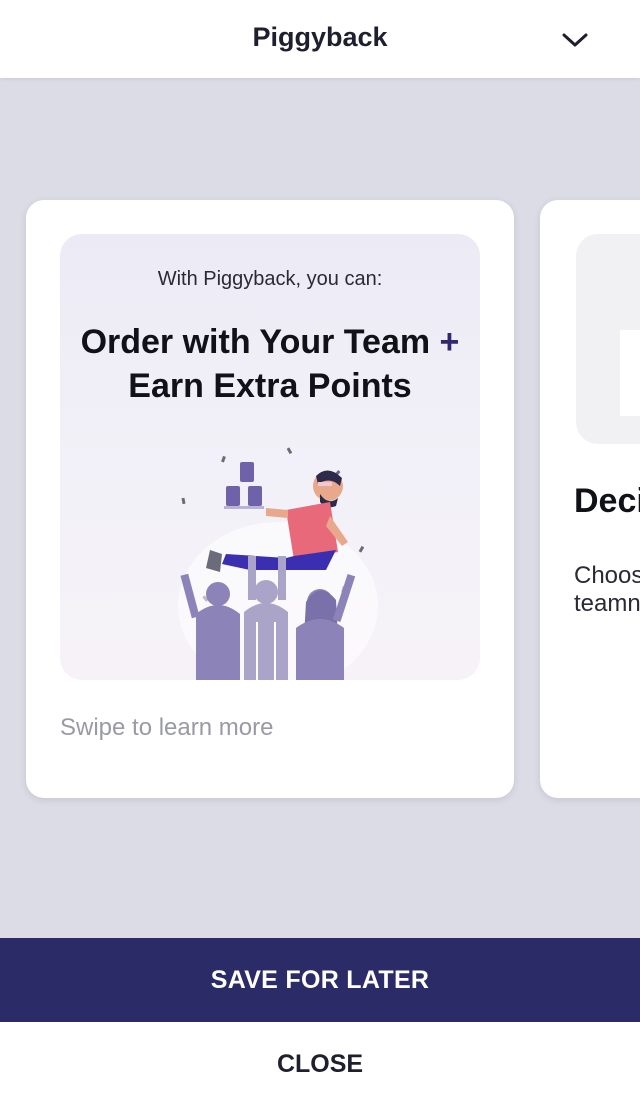 The width and height of the screenshot is (640, 1107). I want to click on plus-icon: +, so click(449, 342).